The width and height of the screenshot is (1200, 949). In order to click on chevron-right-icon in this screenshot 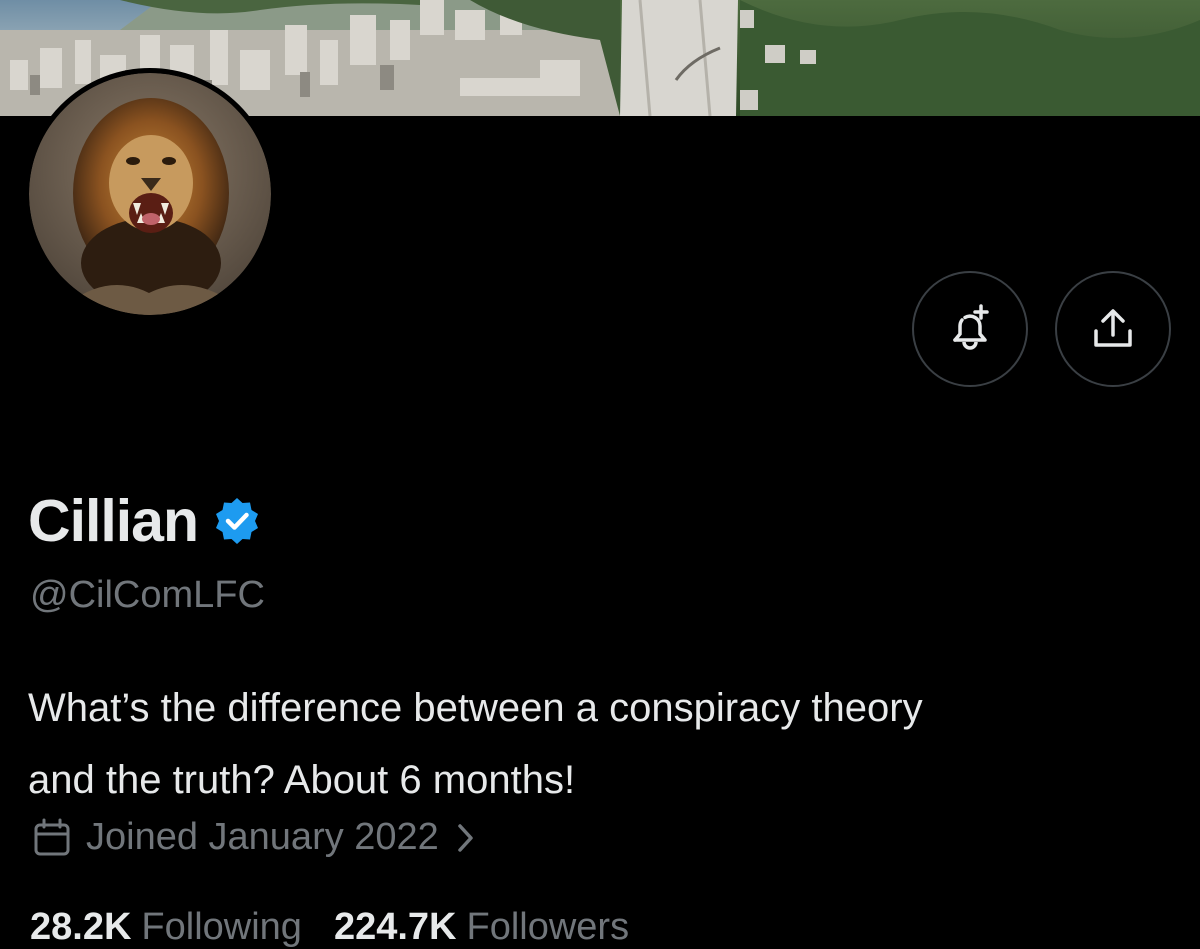, I will do `click(465, 837)`.